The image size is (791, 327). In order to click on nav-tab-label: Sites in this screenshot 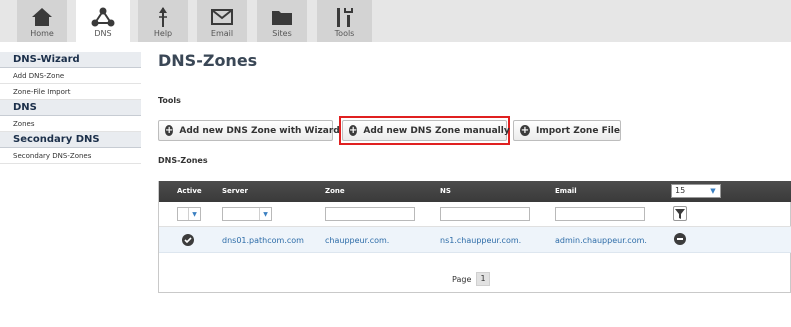, I will do `click(282, 33)`.